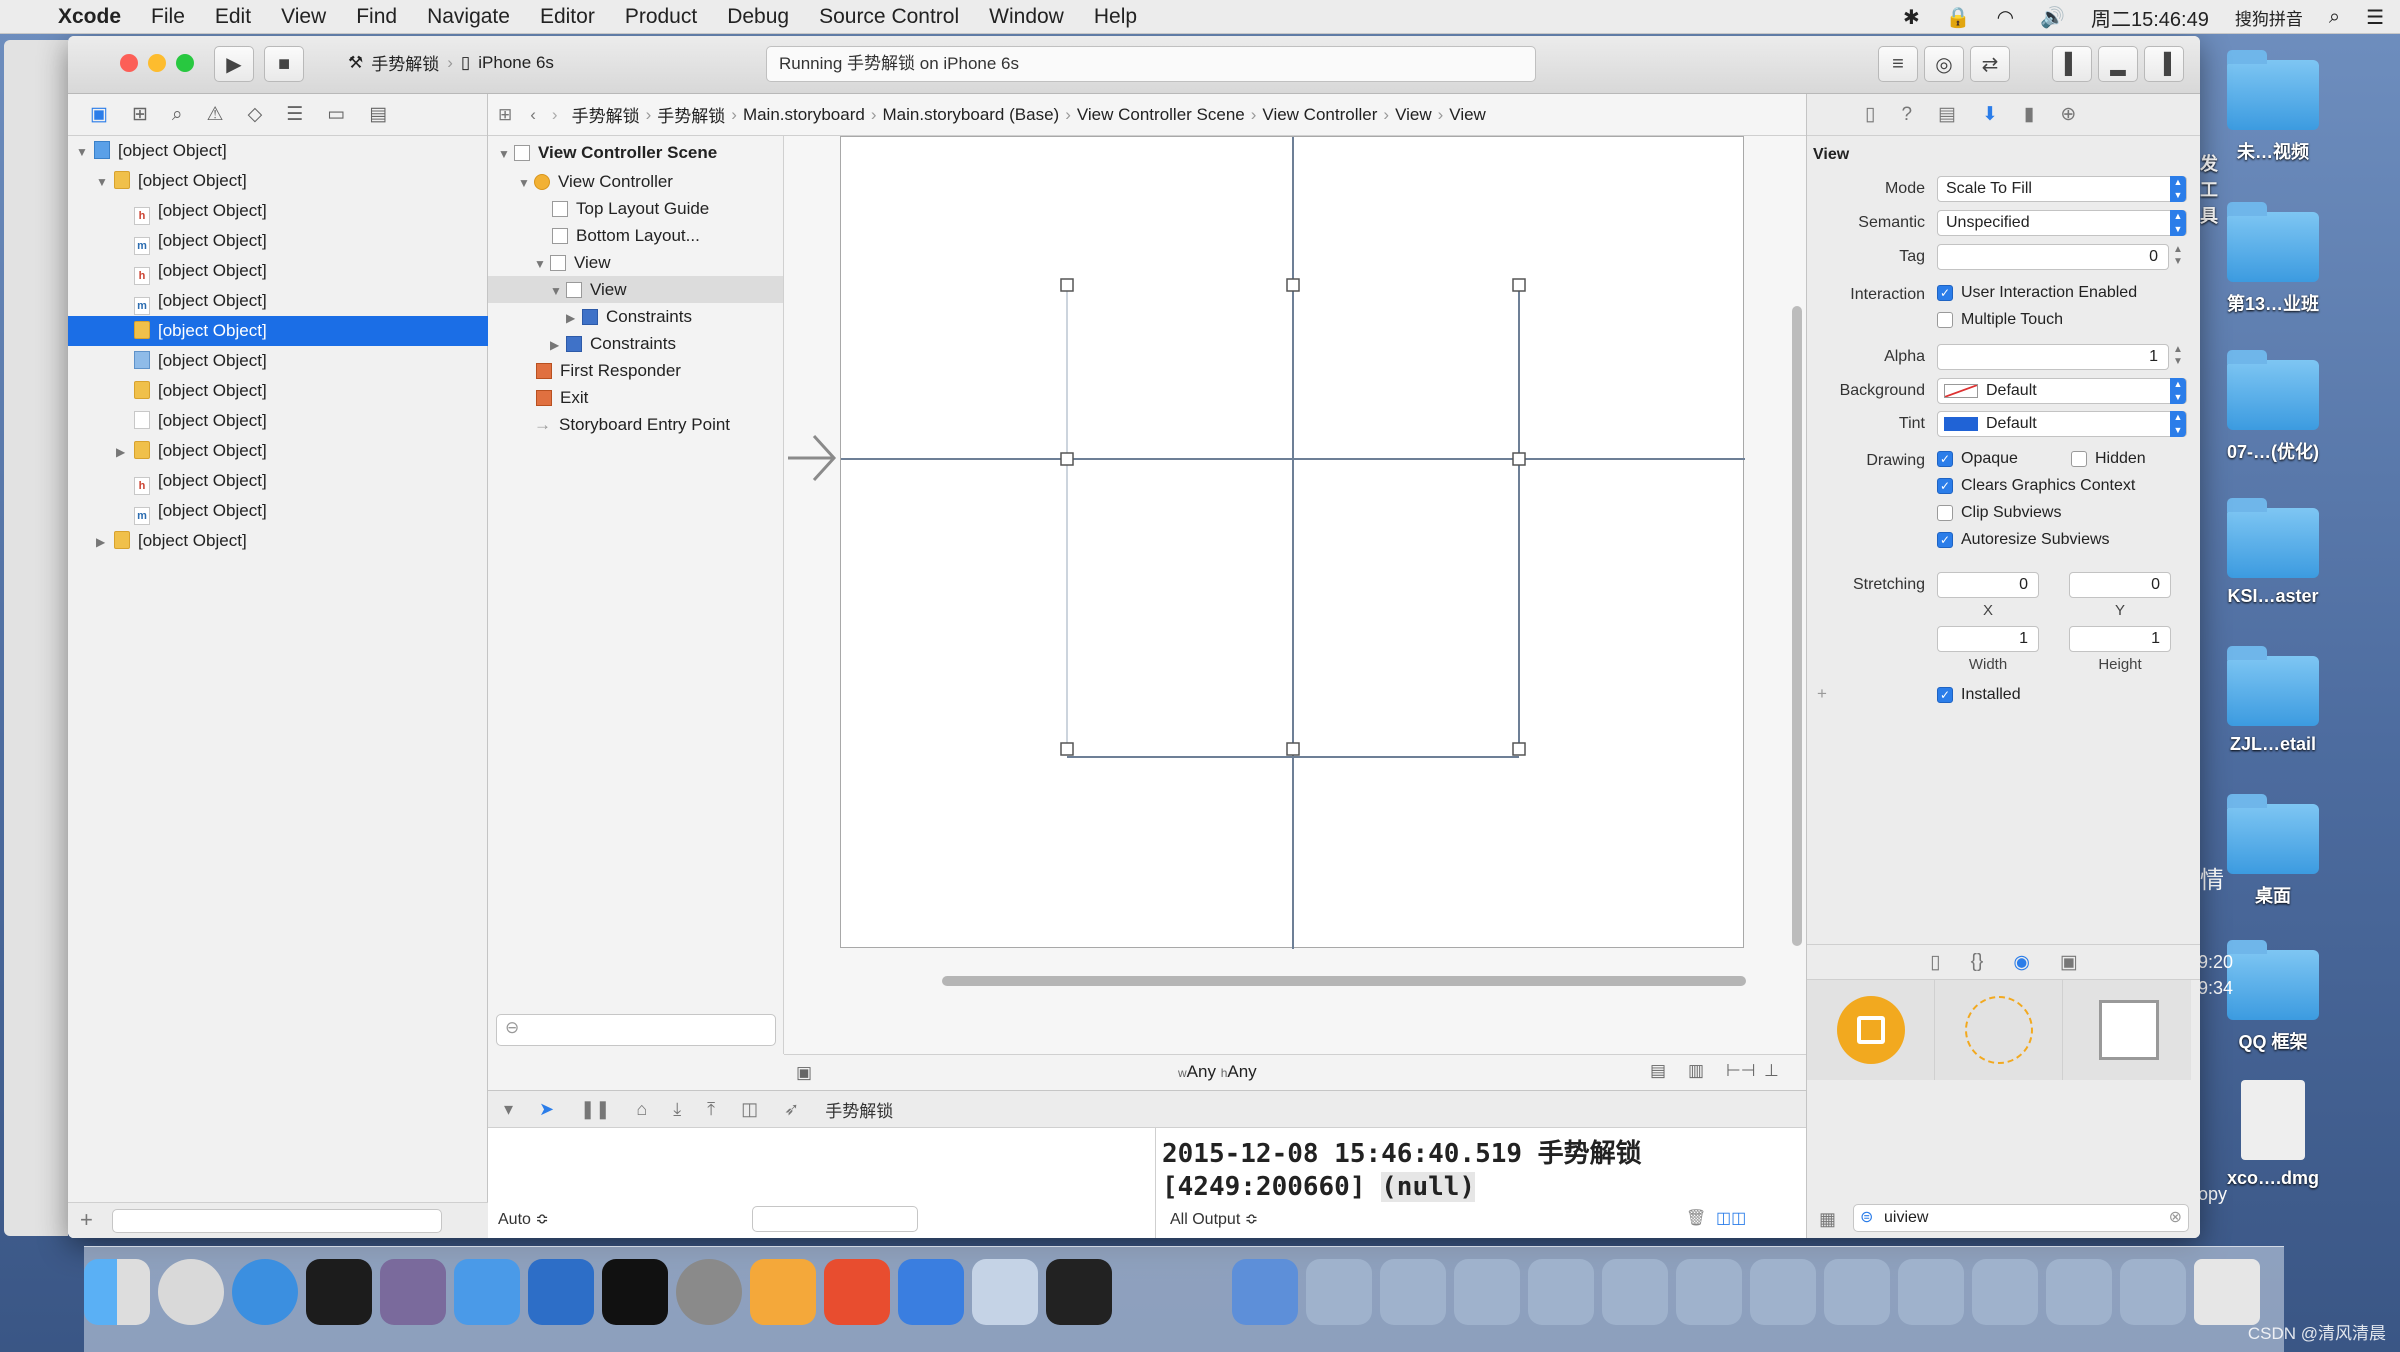 The height and width of the screenshot is (1352, 2400). What do you see at coordinates (561, 1292) in the screenshot?
I see `instruments-icon` at bounding box center [561, 1292].